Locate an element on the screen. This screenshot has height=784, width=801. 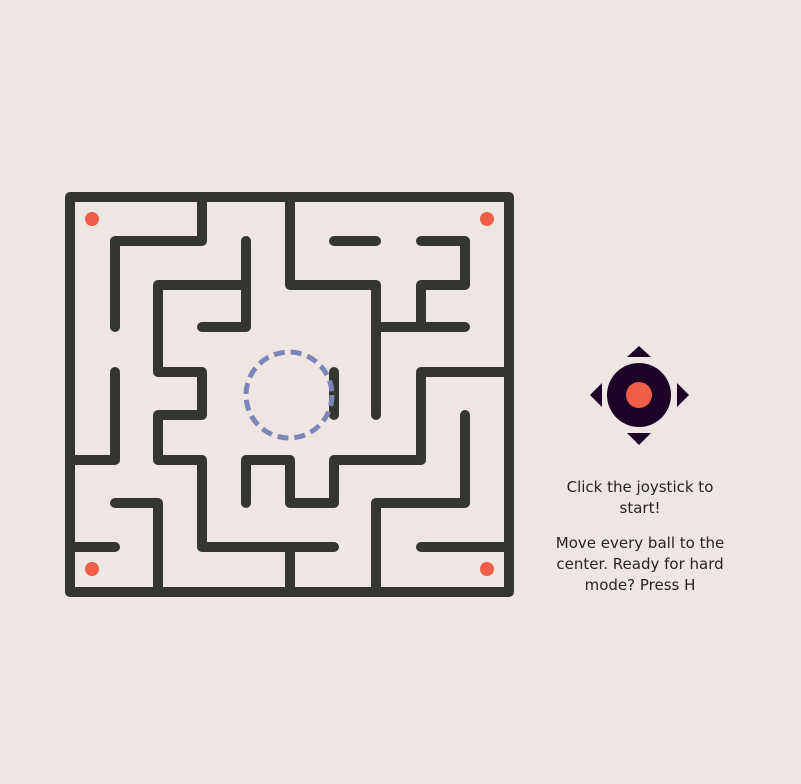
joystick-icon is located at coordinates (639, 395).